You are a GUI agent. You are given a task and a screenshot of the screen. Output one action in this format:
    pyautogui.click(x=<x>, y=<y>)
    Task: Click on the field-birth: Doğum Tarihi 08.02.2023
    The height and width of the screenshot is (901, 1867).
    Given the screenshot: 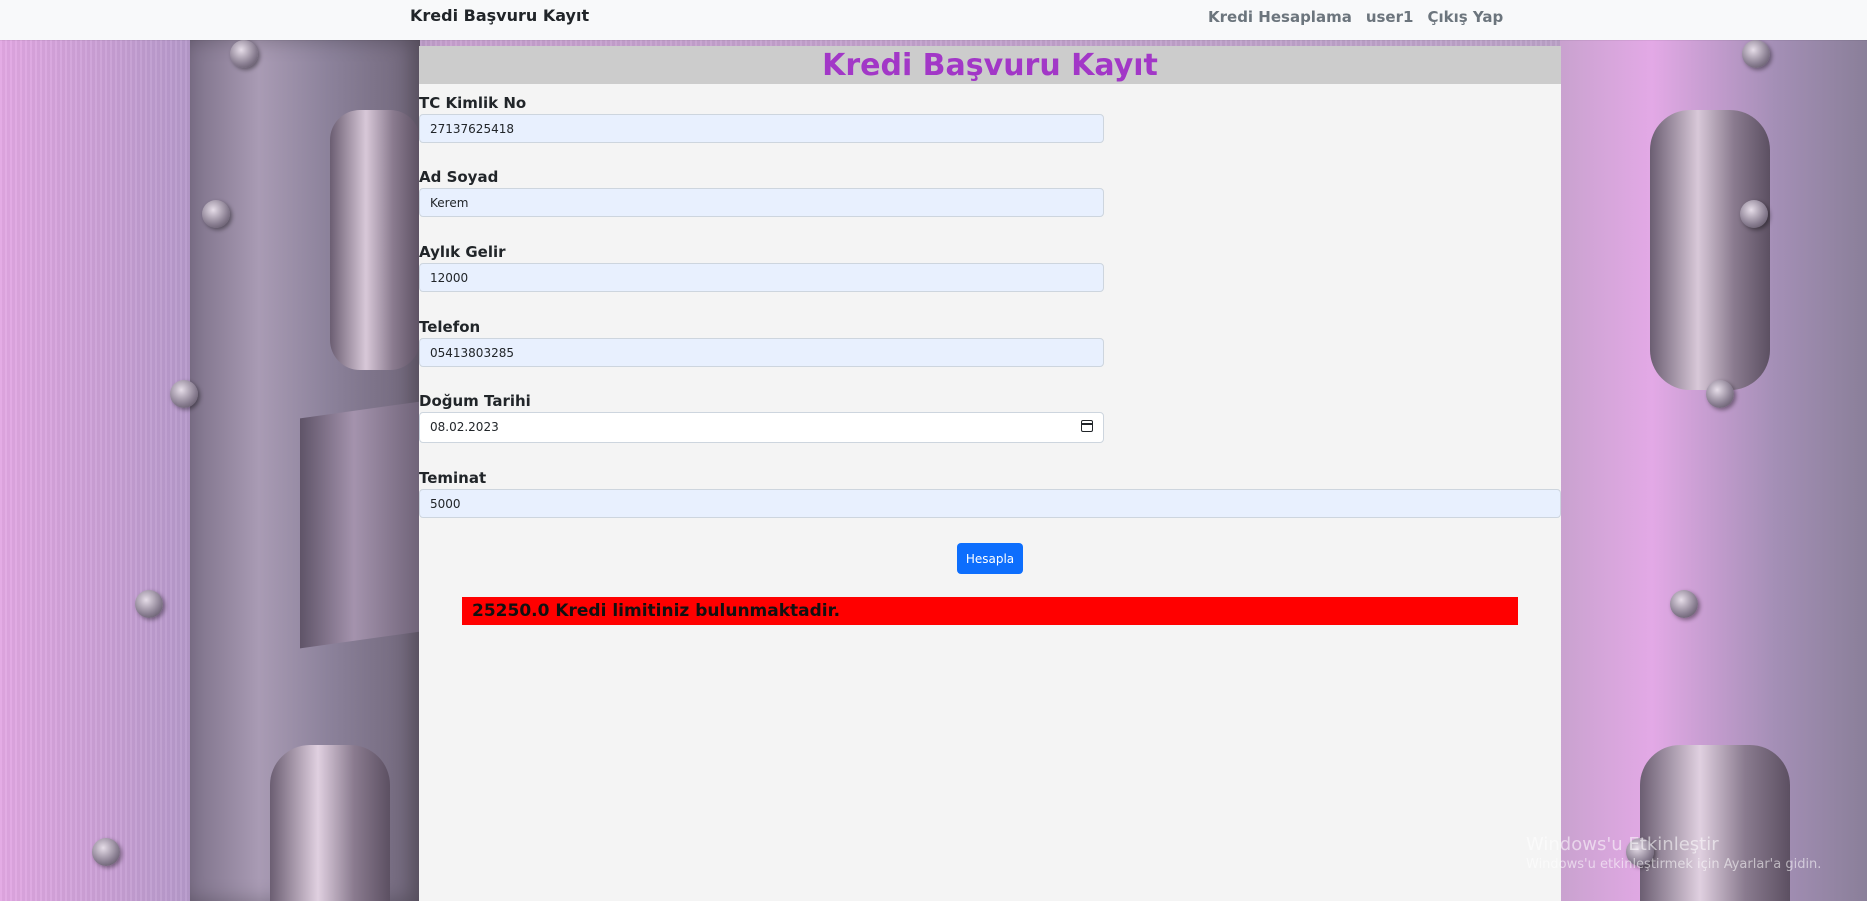 What is the action you would take?
    pyautogui.click(x=761, y=417)
    